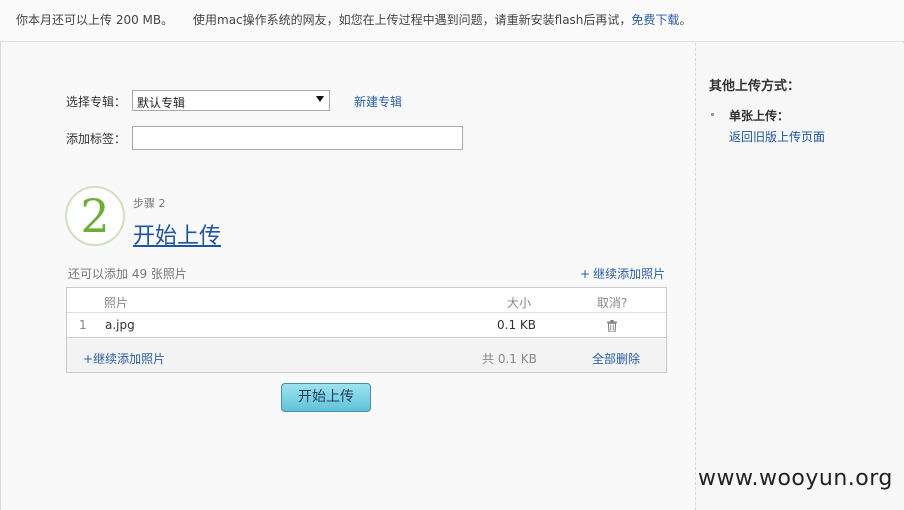  Describe the element at coordinates (95, 20) in the screenshot. I see `quota-text: 你本月还可以上传 200 MB。` at that location.